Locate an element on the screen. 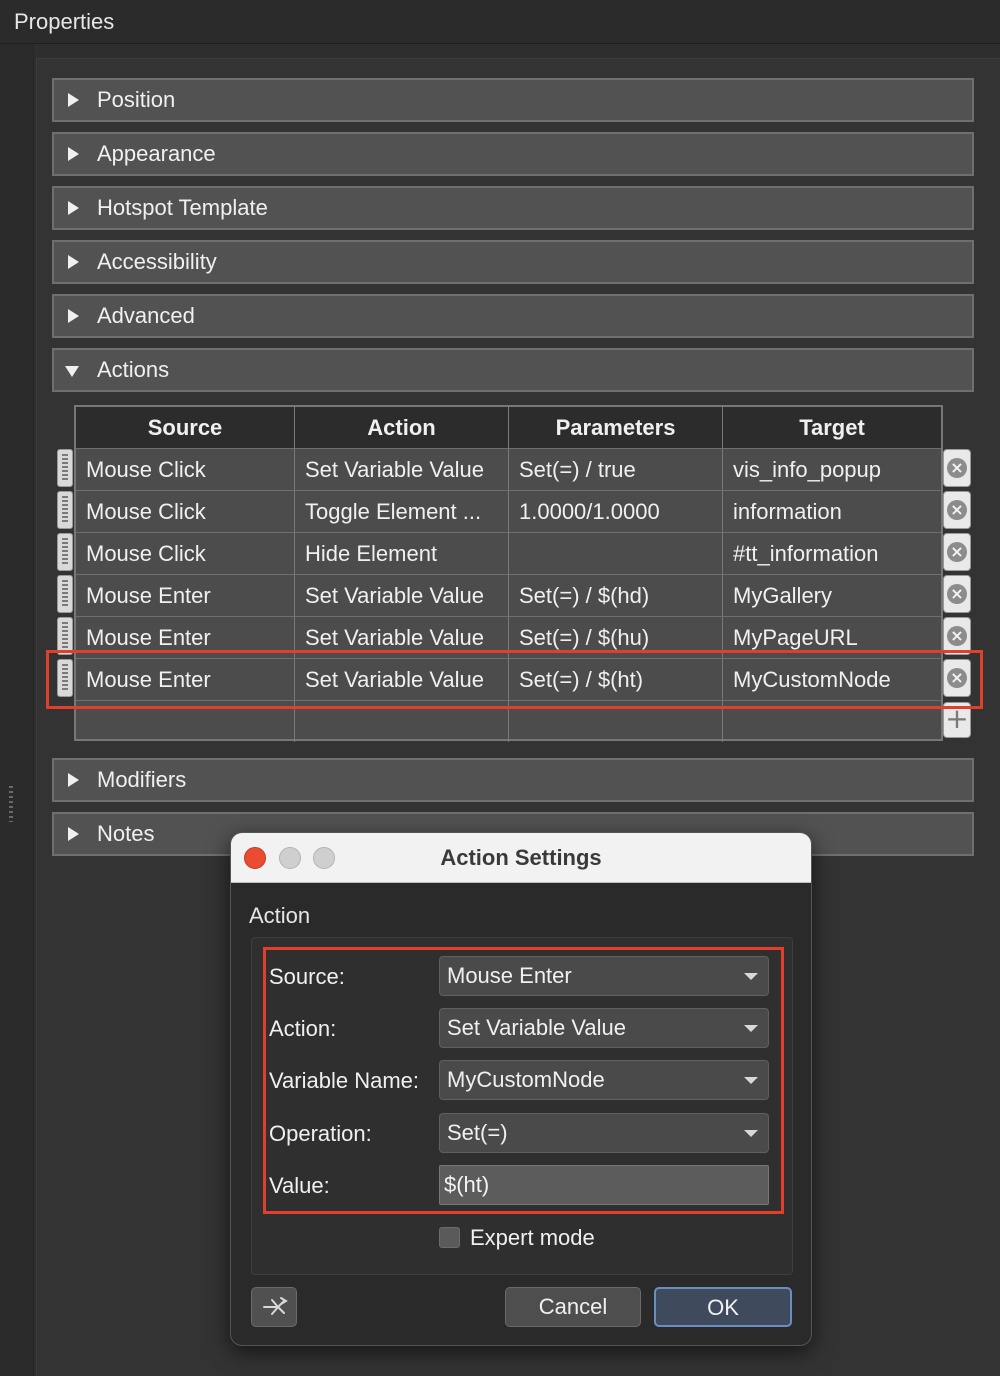 The width and height of the screenshot is (1000, 1376). resize-grip is located at coordinates (11, 804).